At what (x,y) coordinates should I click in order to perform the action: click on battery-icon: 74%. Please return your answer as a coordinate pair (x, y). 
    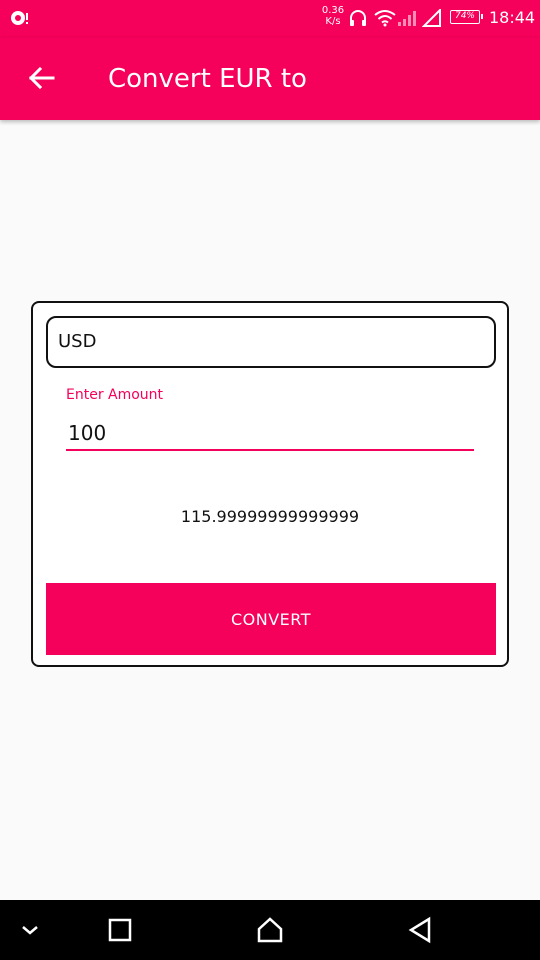
    Looking at the image, I should click on (466, 17).